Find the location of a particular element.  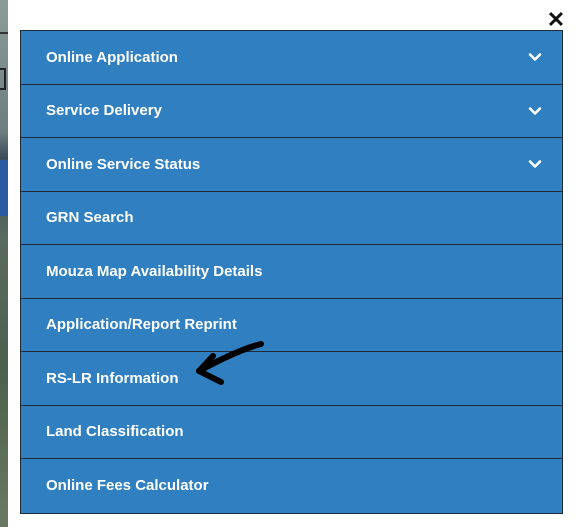

menu-item-online-fees-calculator: Online Fees Calculator is located at coordinates (291, 486).